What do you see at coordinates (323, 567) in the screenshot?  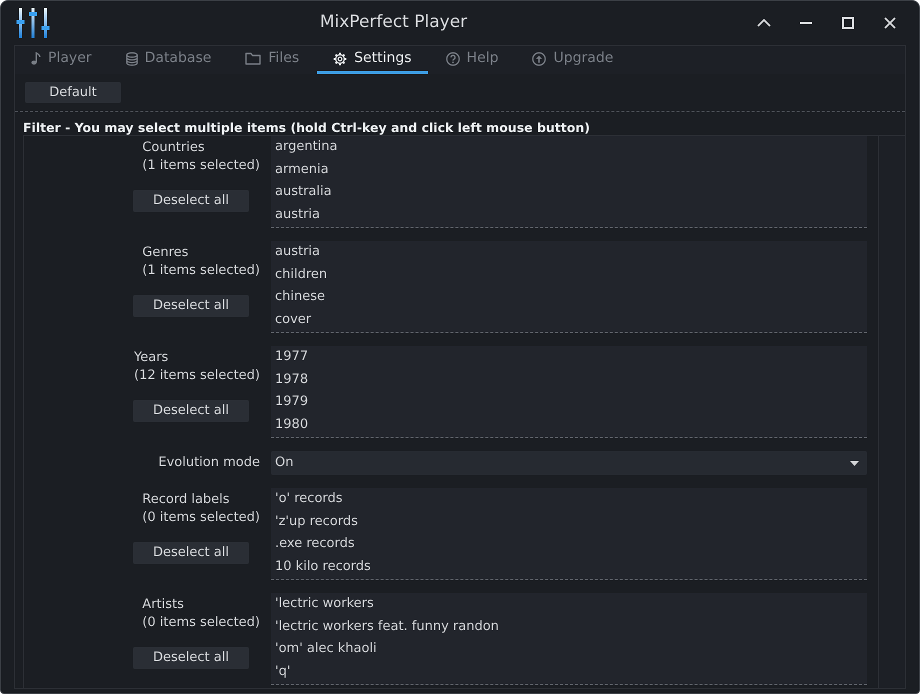 I see `list-item: 10 kilo records` at bounding box center [323, 567].